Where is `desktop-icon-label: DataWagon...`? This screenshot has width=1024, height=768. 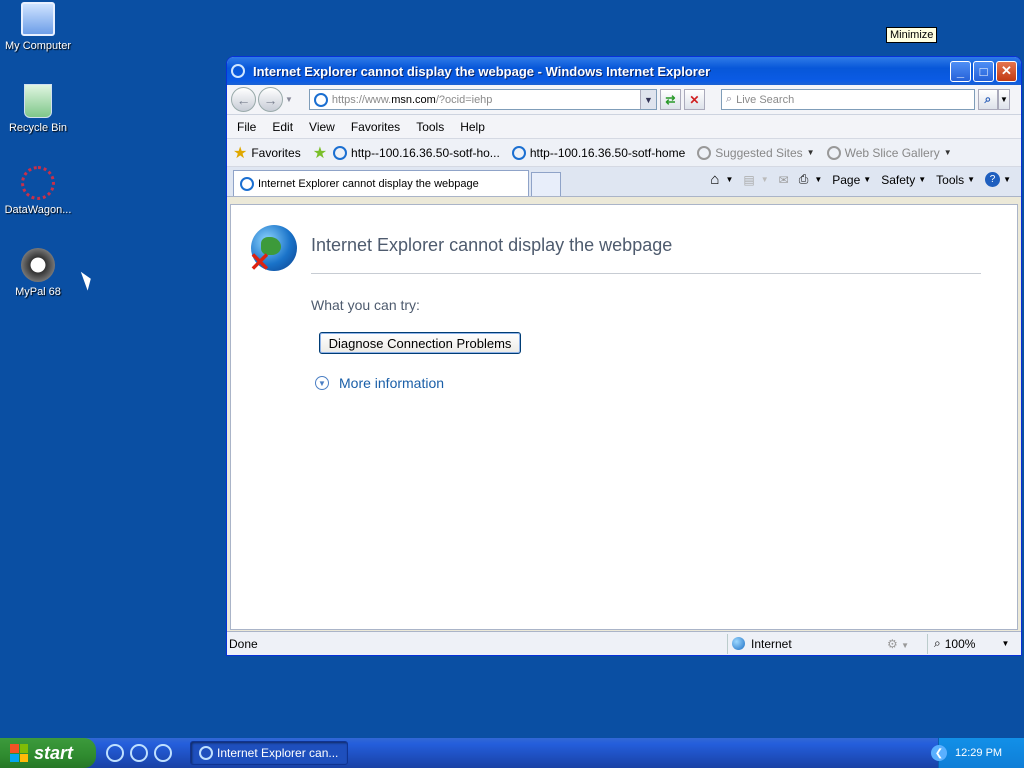 desktop-icon-label: DataWagon... is located at coordinates (38, 210).